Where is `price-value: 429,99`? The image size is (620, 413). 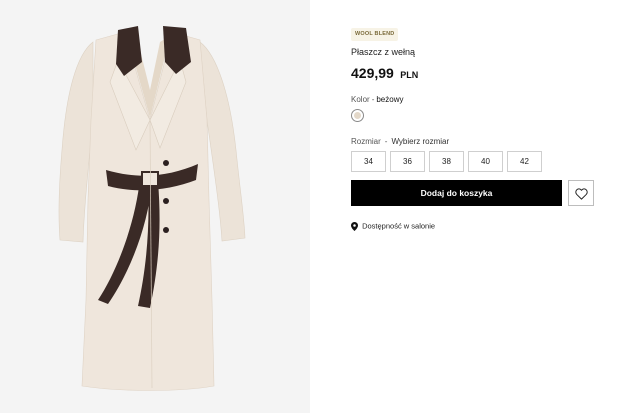 price-value: 429,99 is located at coordinates (372, 73).